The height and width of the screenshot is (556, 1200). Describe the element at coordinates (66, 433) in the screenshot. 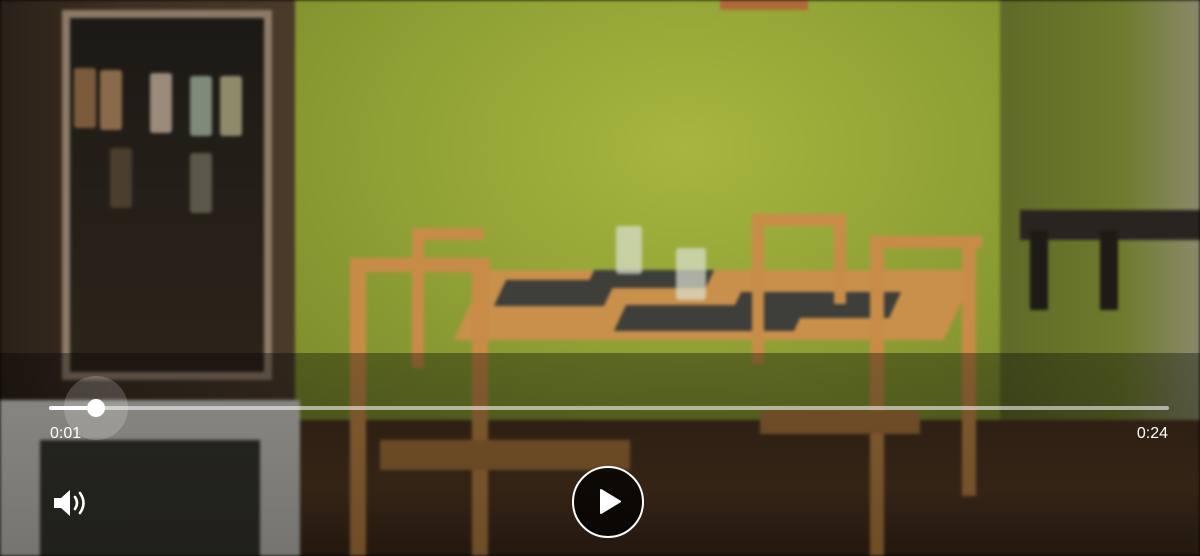

I see `elapsed-time: 0:01` at that location.